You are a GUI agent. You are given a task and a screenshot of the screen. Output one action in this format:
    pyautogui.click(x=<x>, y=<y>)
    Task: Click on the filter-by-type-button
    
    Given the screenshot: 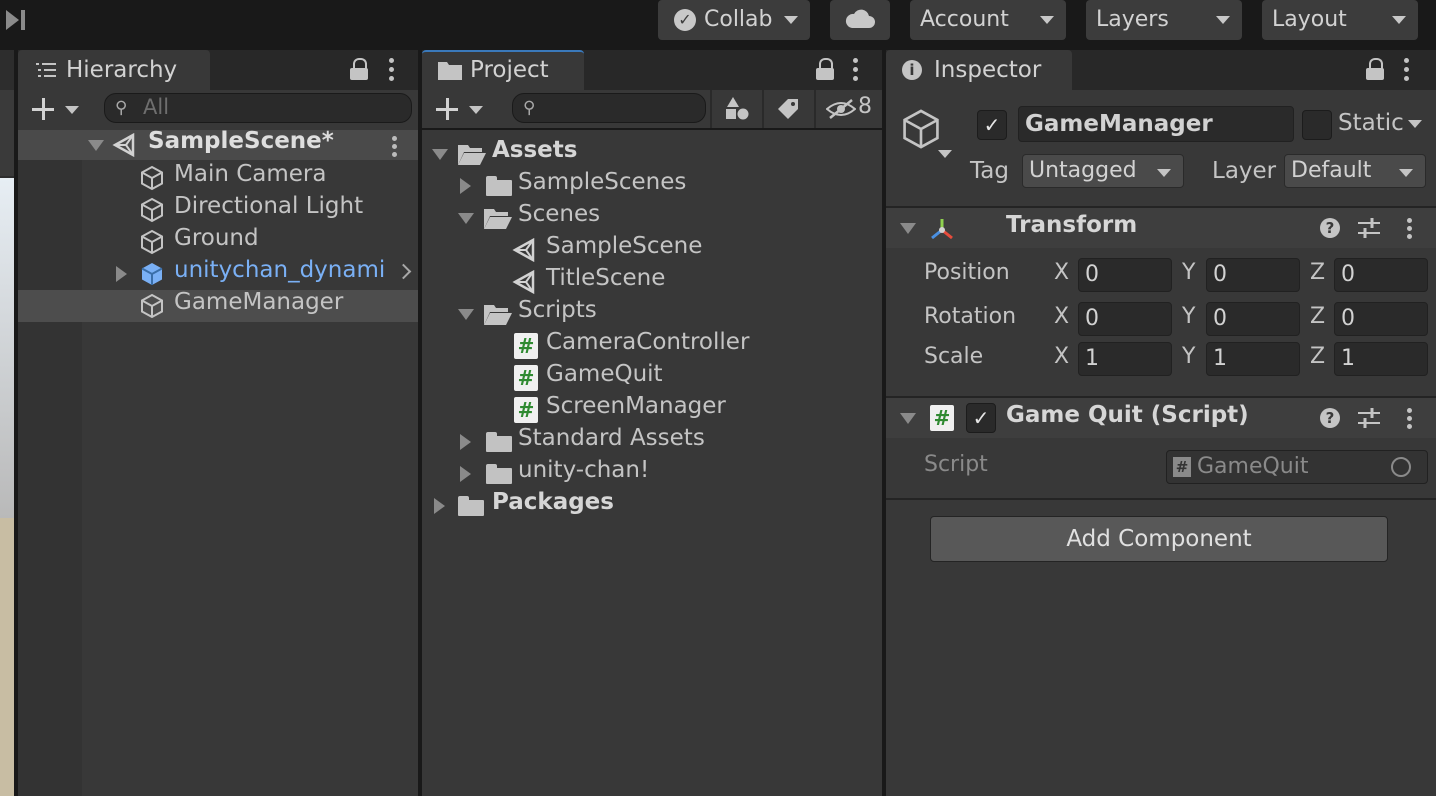 What is the action you would take?
    pyautogui.click(x=738, y=109)
    